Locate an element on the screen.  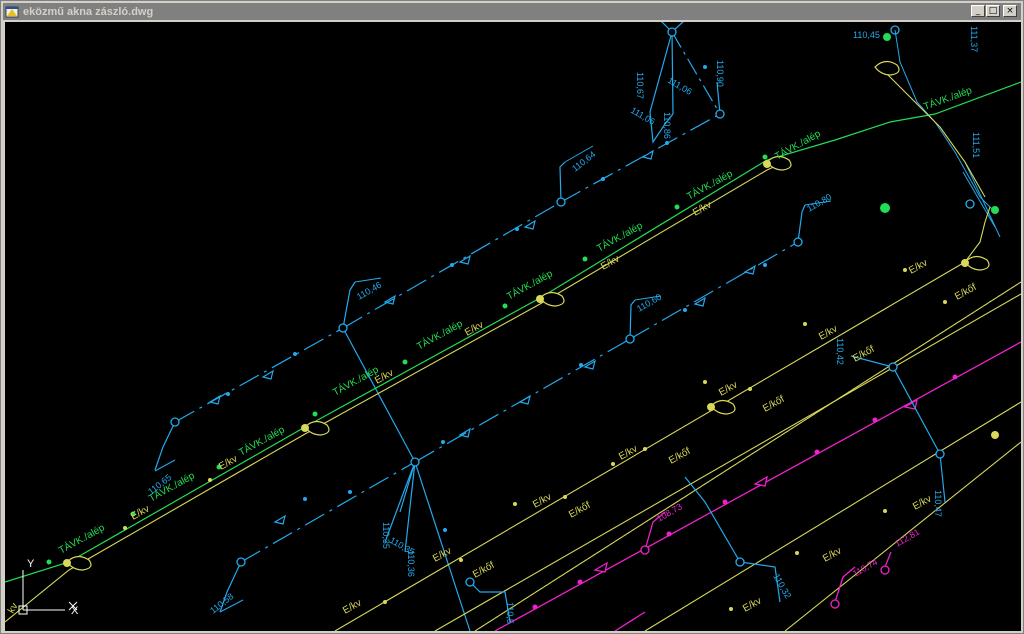
autocad-drawing-icon is located at coordinates (12, 11).